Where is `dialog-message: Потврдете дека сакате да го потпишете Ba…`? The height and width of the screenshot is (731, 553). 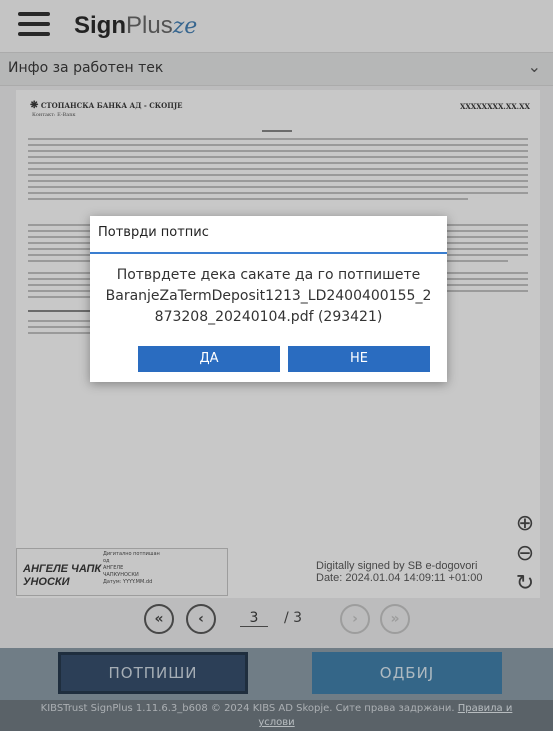
dialog-message: Потврдете дека сакате да го потпишете Ba… is located at coordinates (268, 296).